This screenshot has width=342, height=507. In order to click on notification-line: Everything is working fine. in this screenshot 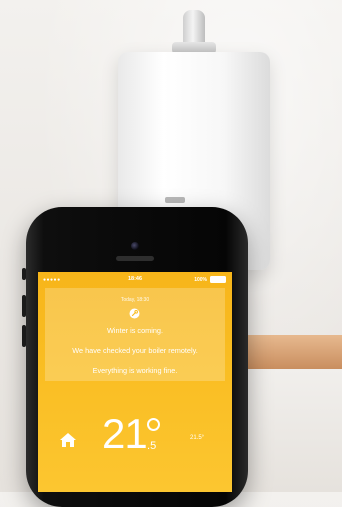, I will do `click(135, 370)`.